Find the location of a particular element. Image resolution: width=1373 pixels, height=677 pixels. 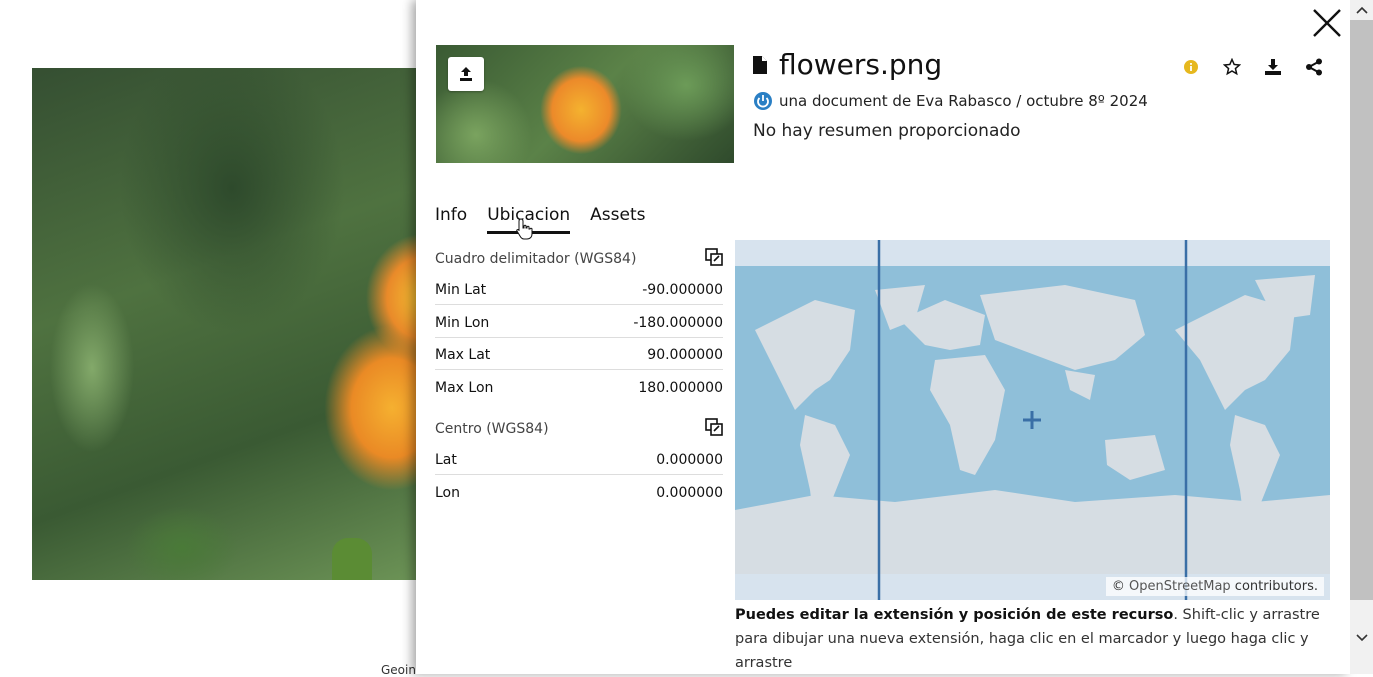

copy-center-button is located at coordinates (714, 429).